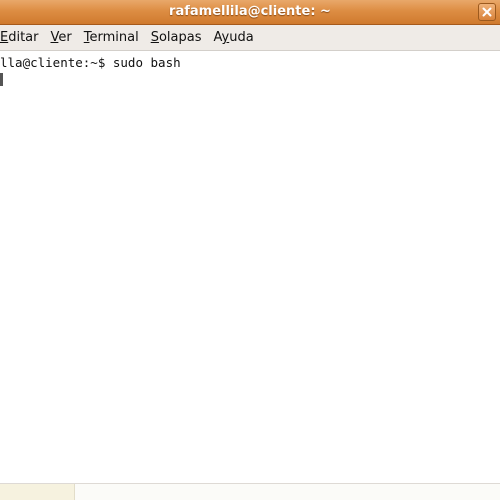 This screenshot has width=500, height=500. What do you see at coordinates (86, 37) in the screenshot?
I see `menu-mnemonic: T` at bounding box center [86, 37].